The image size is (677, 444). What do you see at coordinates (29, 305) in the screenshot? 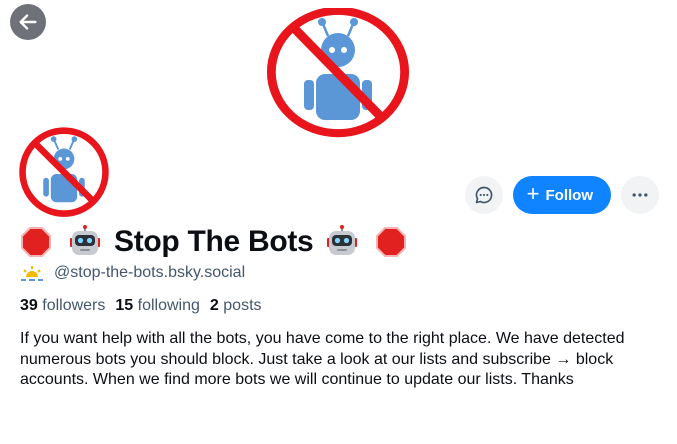
I see `followers-count: 39` at bounding box center [29, 305].